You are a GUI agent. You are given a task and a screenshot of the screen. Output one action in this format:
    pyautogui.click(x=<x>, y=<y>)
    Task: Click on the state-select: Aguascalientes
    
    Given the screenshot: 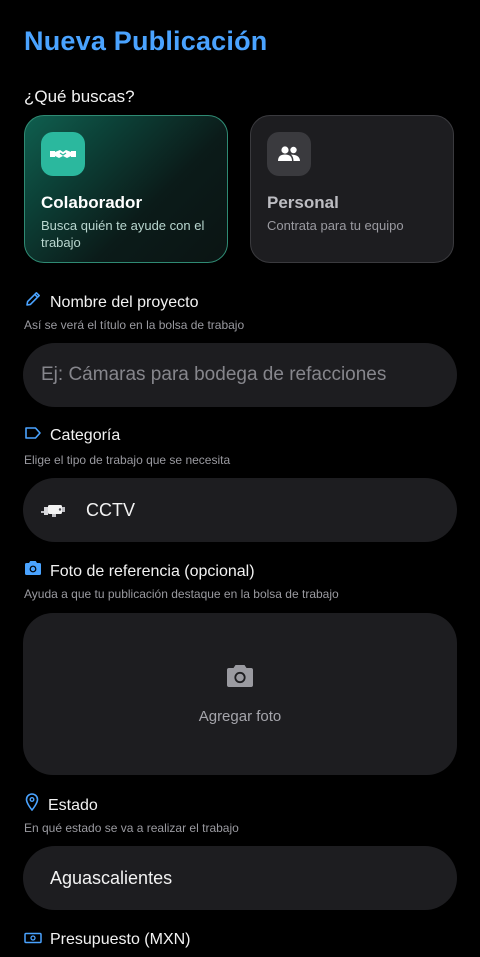 What is the action you would take?
    pyautogui.click(x=240, y=878)
    